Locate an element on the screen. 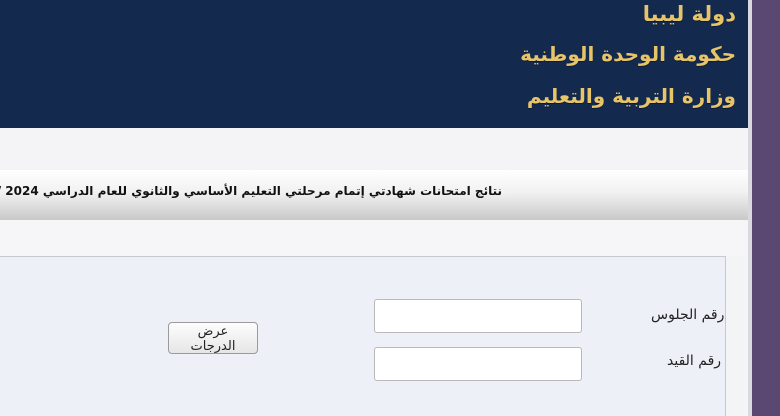 The height and width of the screenshot is (416, 780). side-strip is located at coordinates (766, 208).